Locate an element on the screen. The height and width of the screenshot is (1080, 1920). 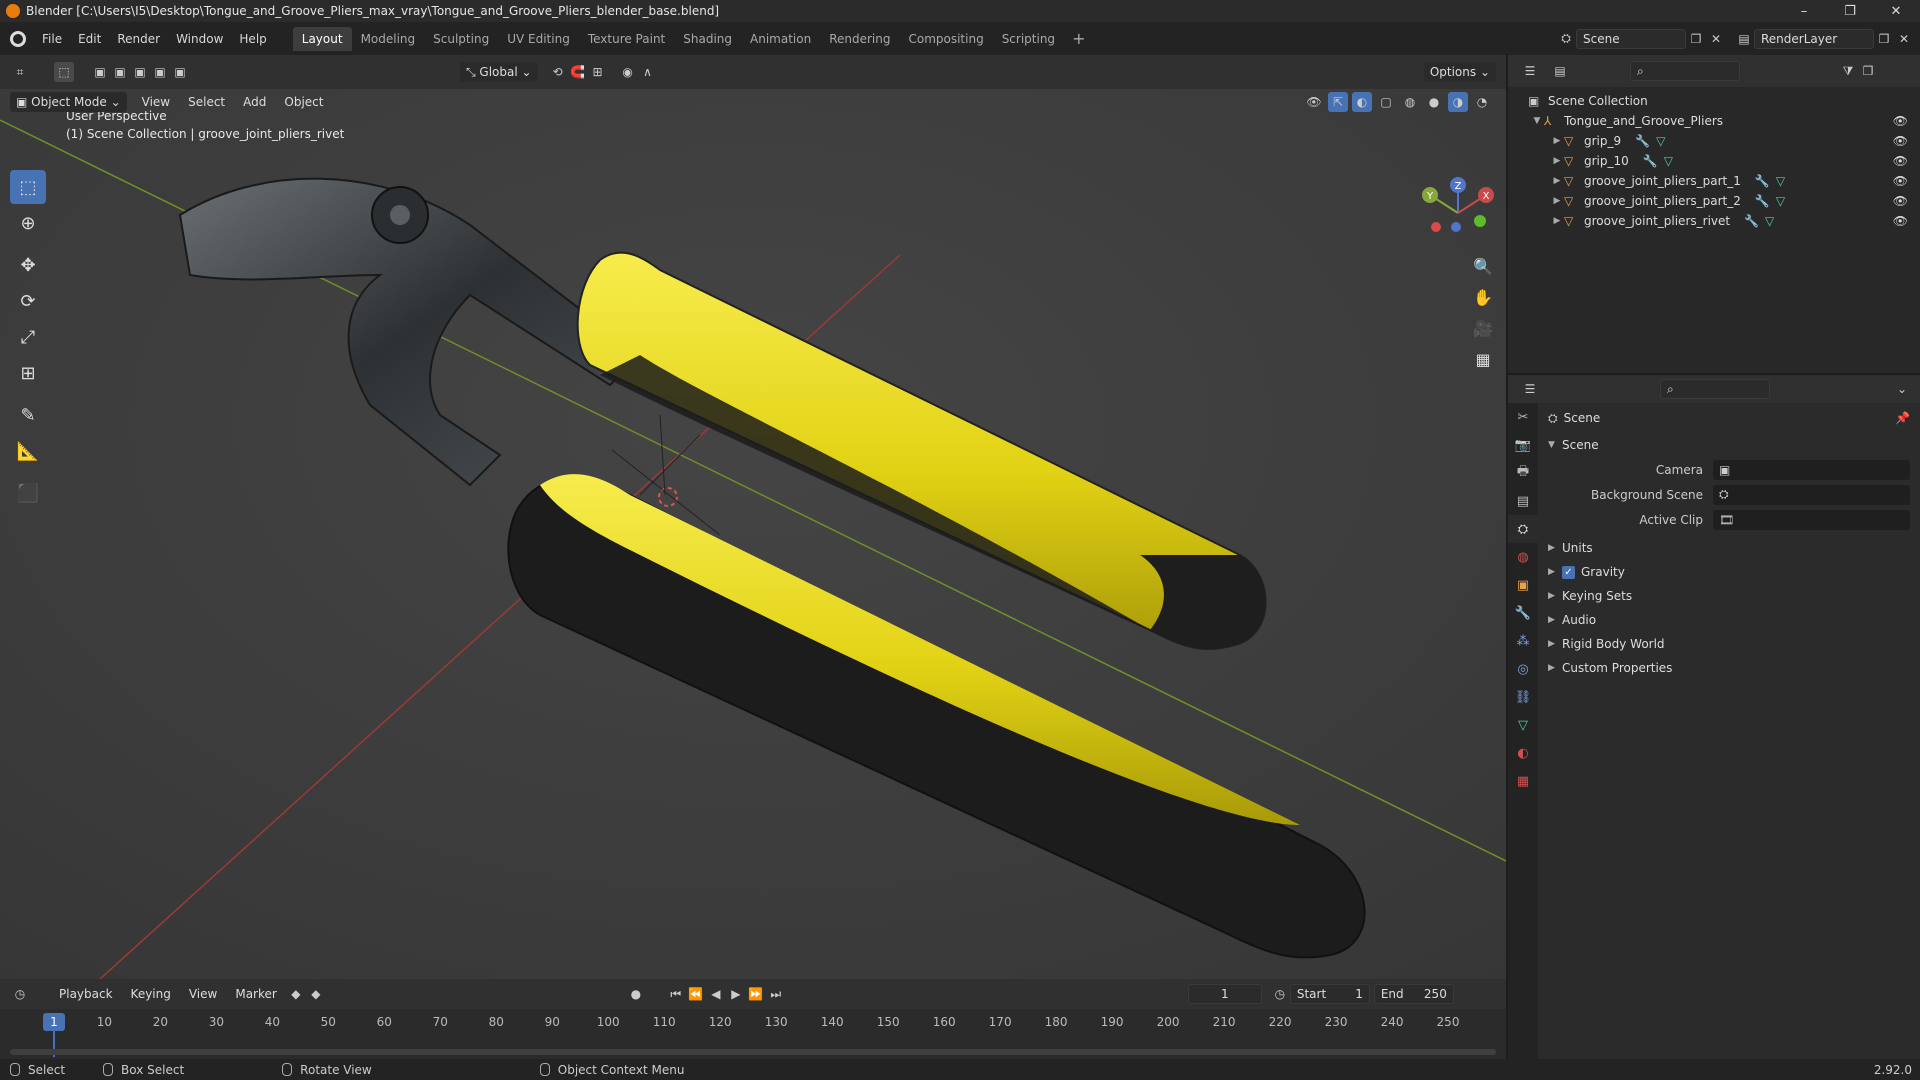
tab-uv-editing: UV Editing is located at coordinates (538, 39).